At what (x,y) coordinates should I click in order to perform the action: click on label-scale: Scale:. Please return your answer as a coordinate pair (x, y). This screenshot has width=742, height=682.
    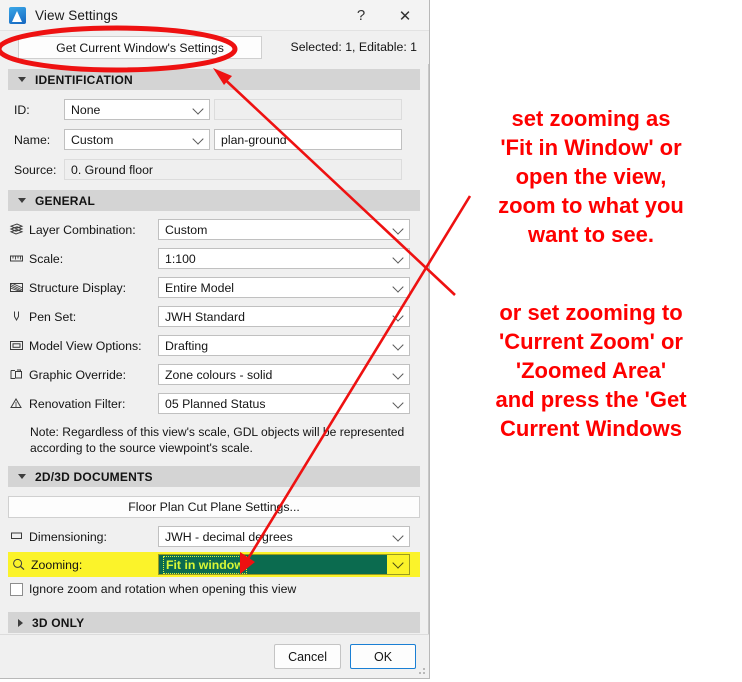
    Looking at the image, I should click on (46, 258).